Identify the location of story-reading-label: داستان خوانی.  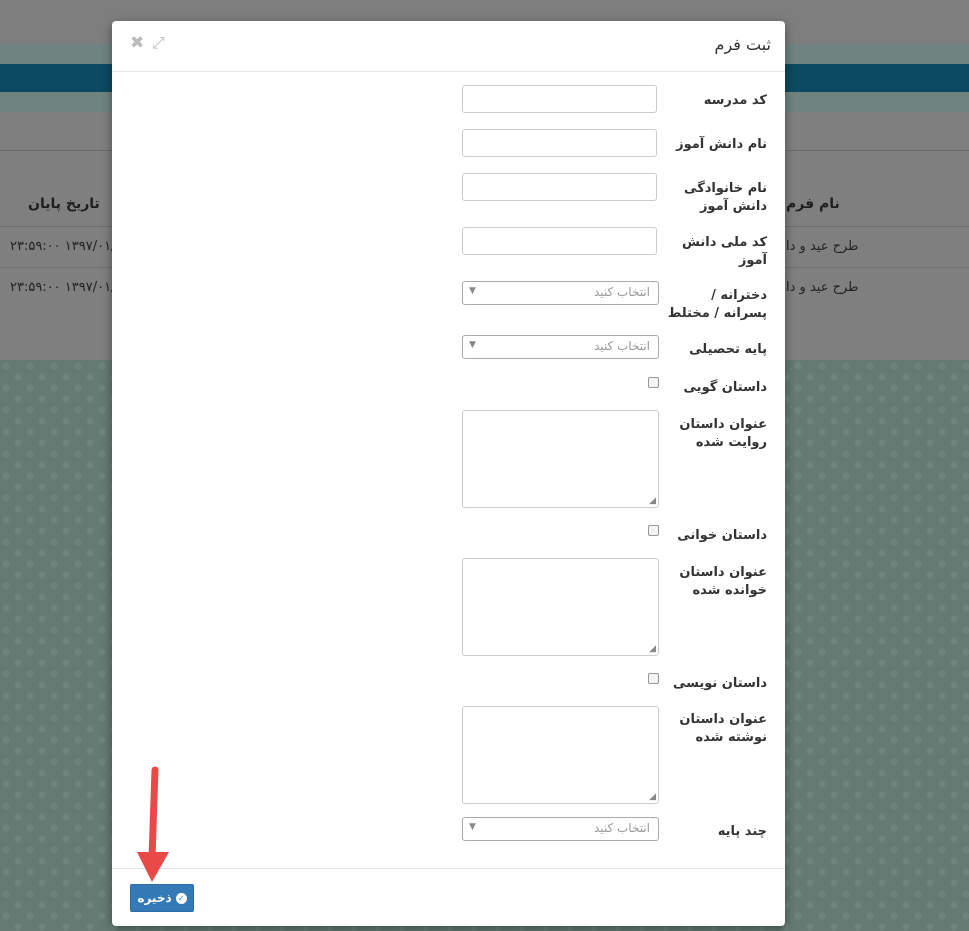
(722, 535).